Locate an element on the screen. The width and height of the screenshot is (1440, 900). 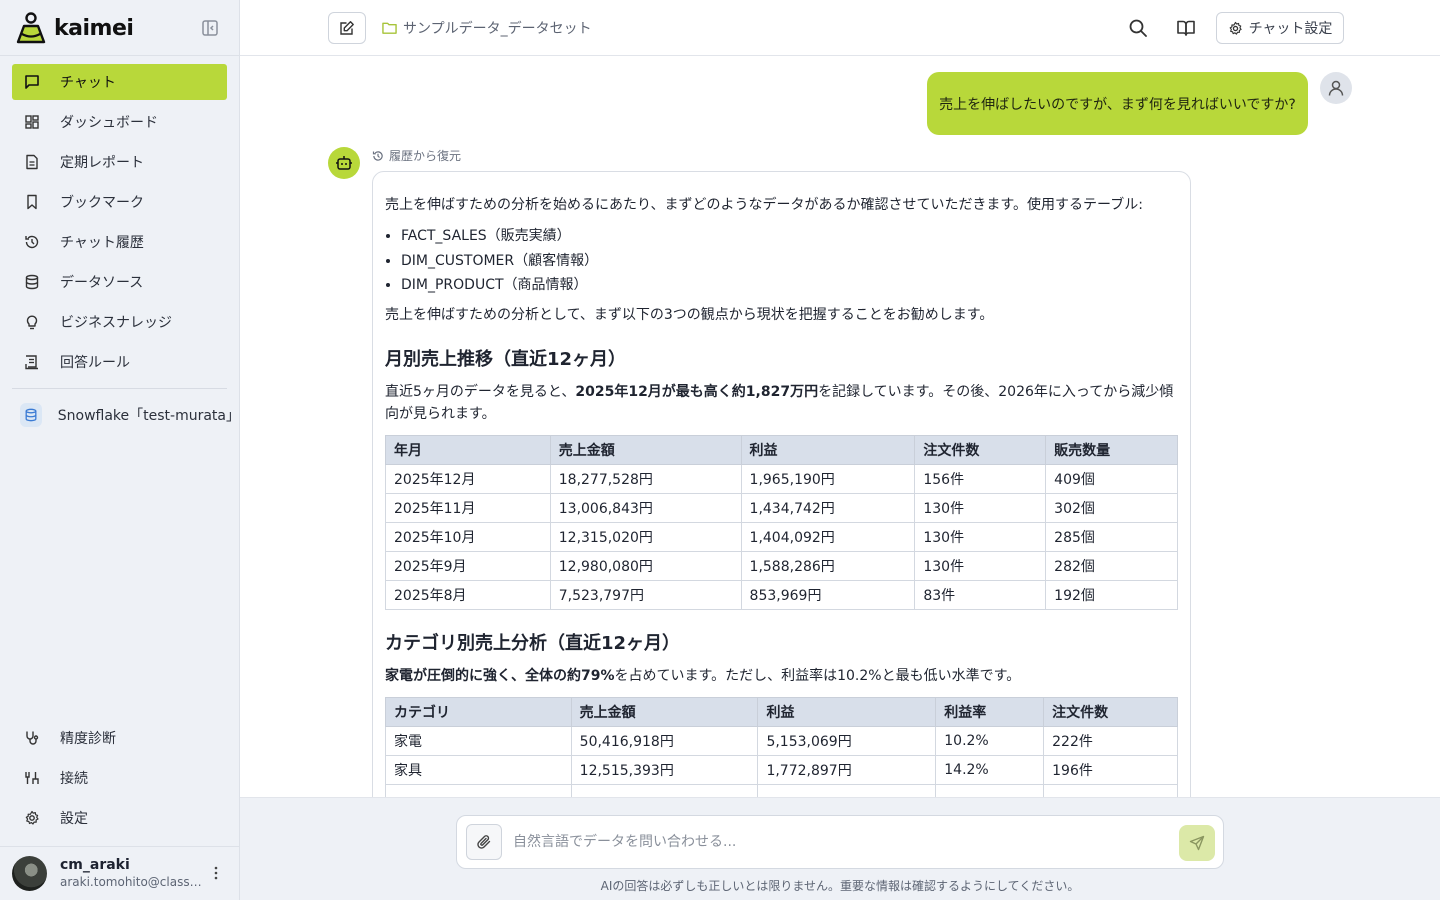
chat-bubble-icon is located at coordinates (32, 82).